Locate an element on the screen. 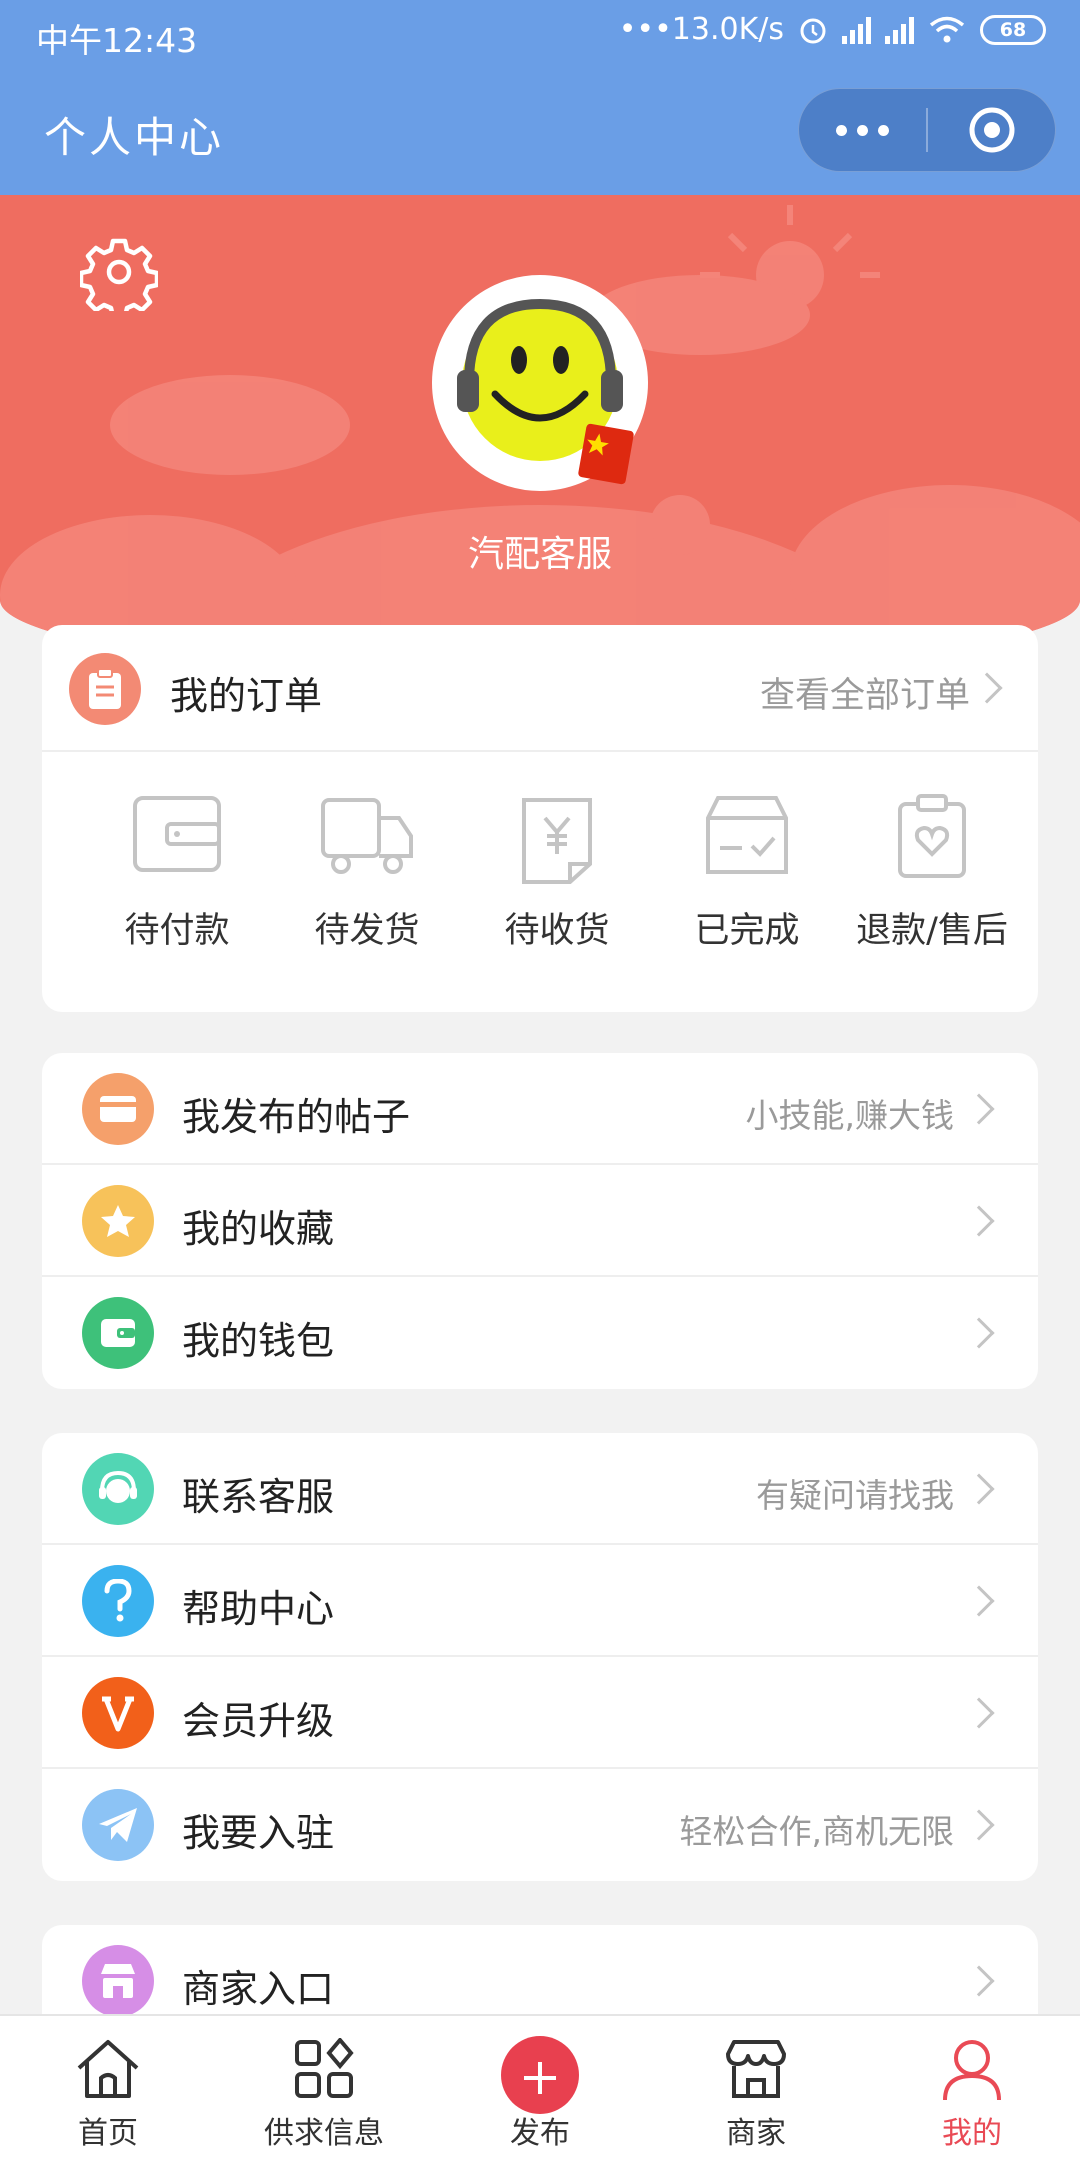  menu-item-label: 商家入口 is located at coordinates (258, 1989).